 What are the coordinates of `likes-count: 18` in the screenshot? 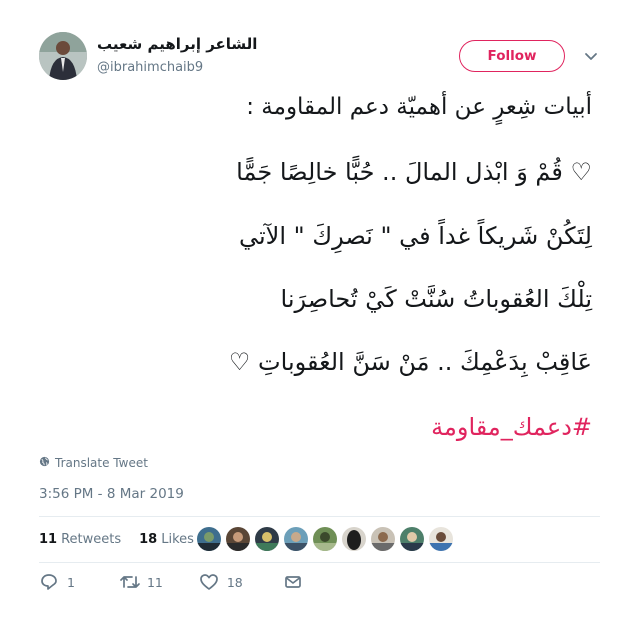 It's located at (148, 539).